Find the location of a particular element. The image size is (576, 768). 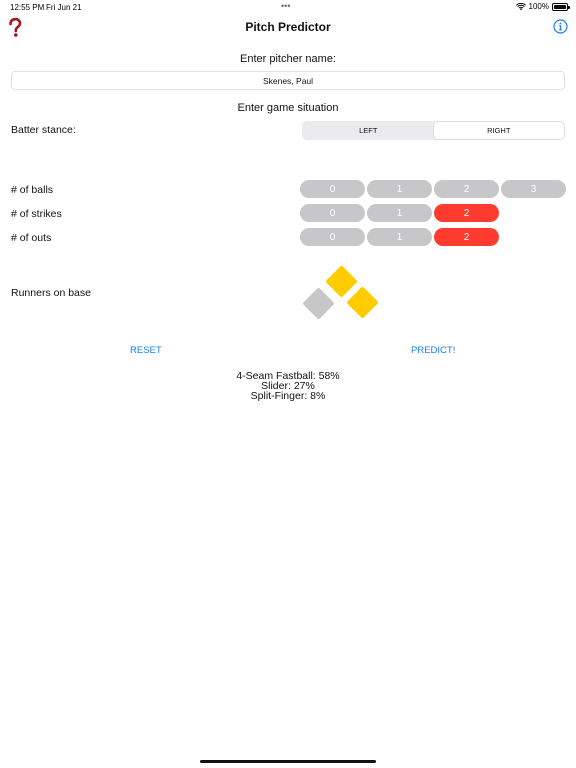

balls-selector: 0 1 2 3 is located at coordinates (433, 189).